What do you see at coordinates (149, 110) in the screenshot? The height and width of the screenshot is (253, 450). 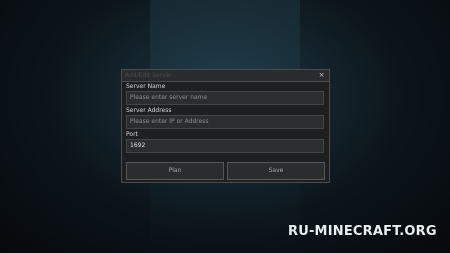 I see `server-address-label: Server Address` at bounding box center [149, 110].